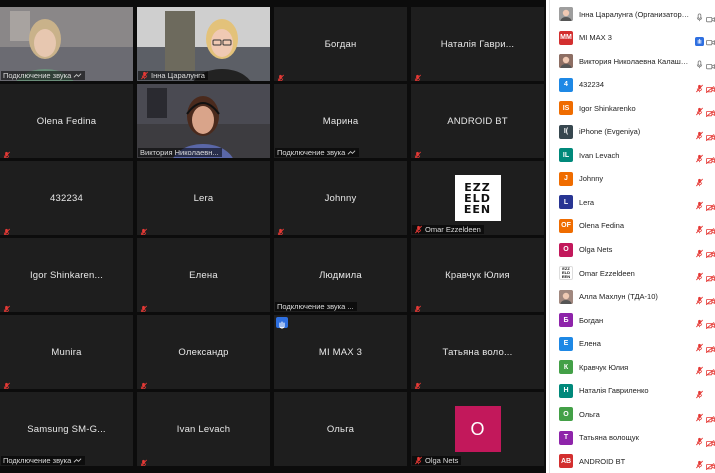 The height and width of the screenshot is (473, 715). What do you see at coordinates (632, 202) in the screenshot?
I see `participant-row: L Lera` at bounding box center [632, 202].